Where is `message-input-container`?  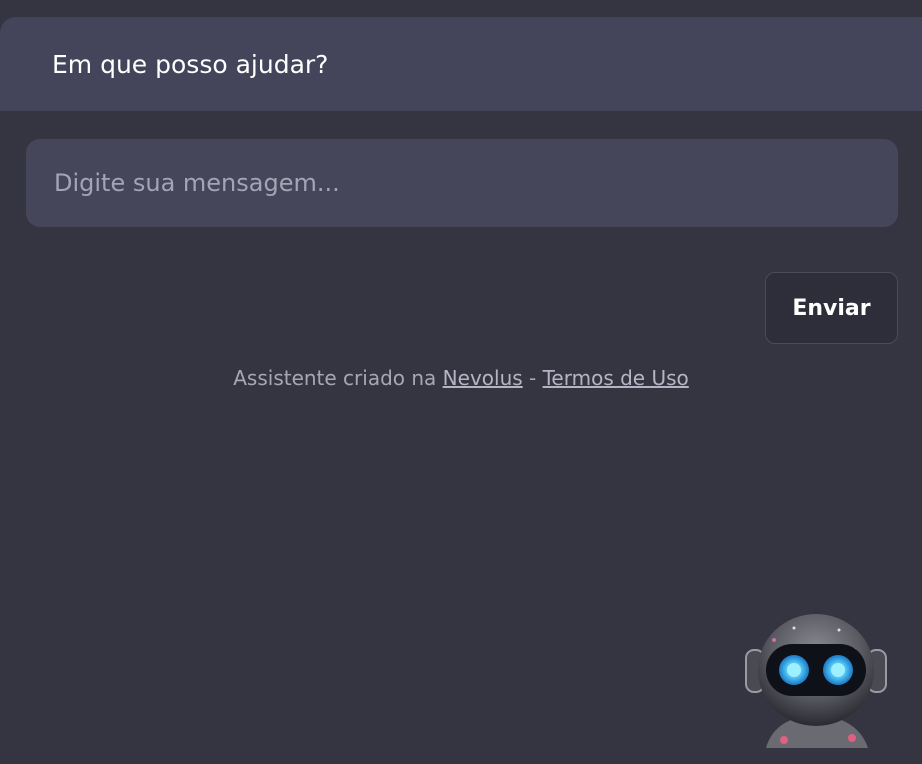 message-input-container is located at coordinates (462, 183).